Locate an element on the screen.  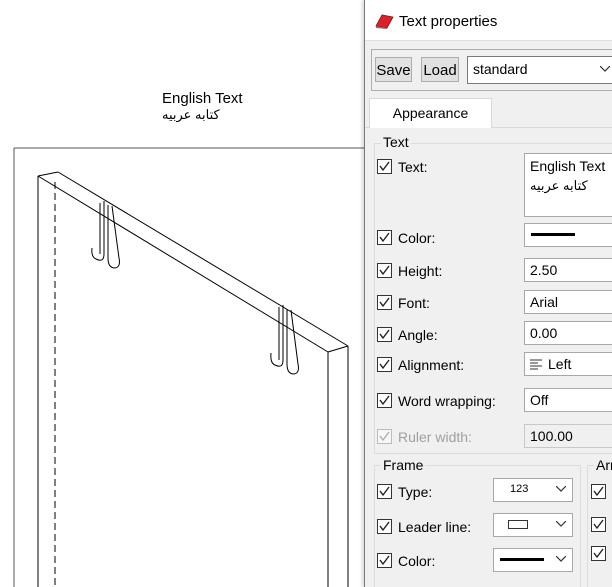
frame-type-checkbox is located at coordinates (384, 491).